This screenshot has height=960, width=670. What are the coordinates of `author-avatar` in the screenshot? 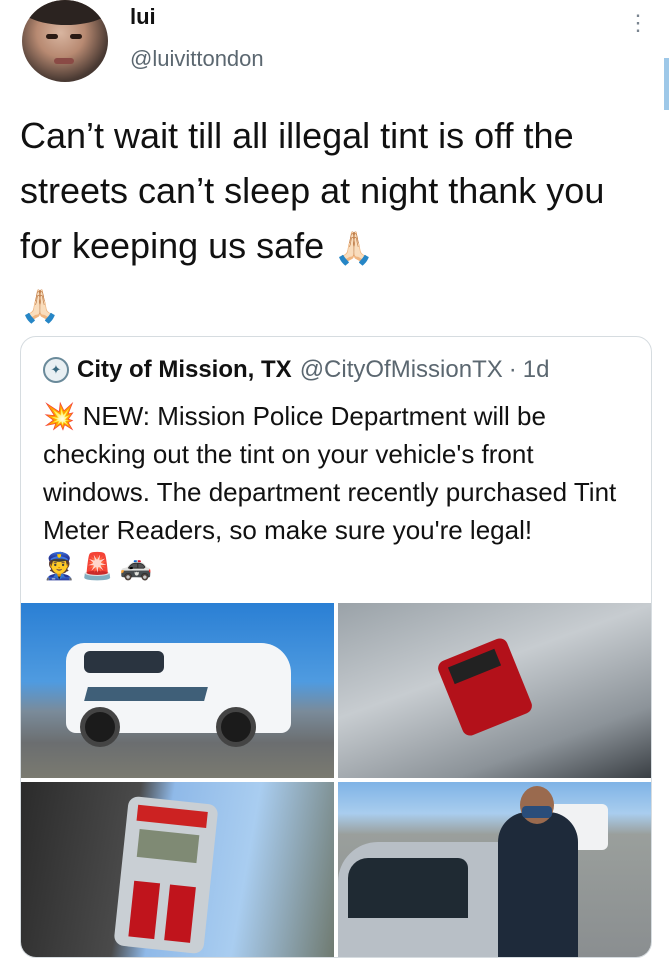 It's located at (65, 41).